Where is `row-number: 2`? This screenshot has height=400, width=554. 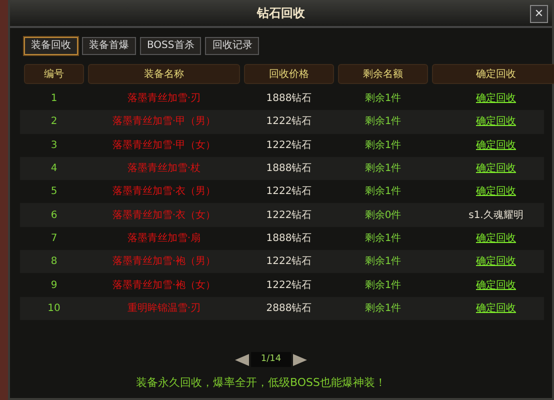 row-number: 2 is located at coordinates (54, 122).